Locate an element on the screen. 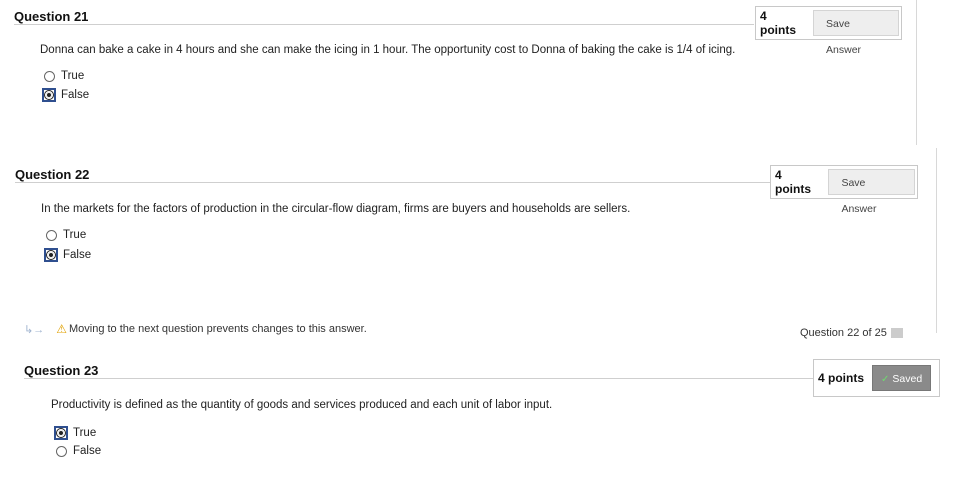 This screenshot has height=477, width=955. question-22-option-true: True is located at coordinates (66, 235).